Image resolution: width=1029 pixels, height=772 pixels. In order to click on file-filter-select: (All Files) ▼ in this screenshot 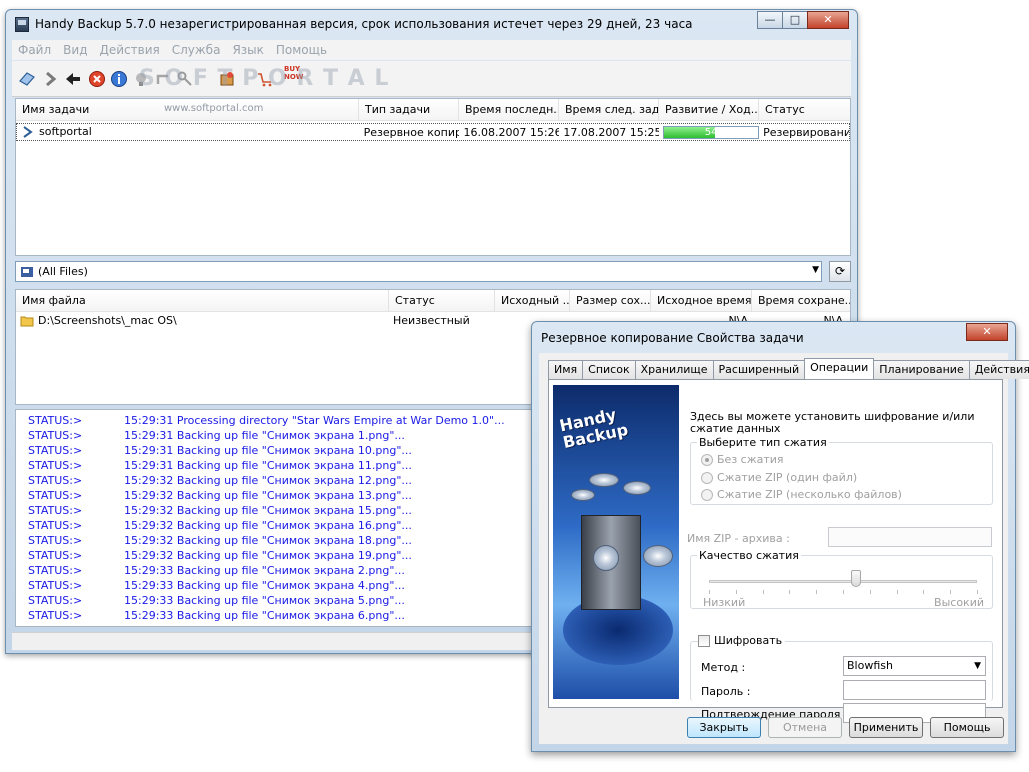, I will do `click(418, 271)`.